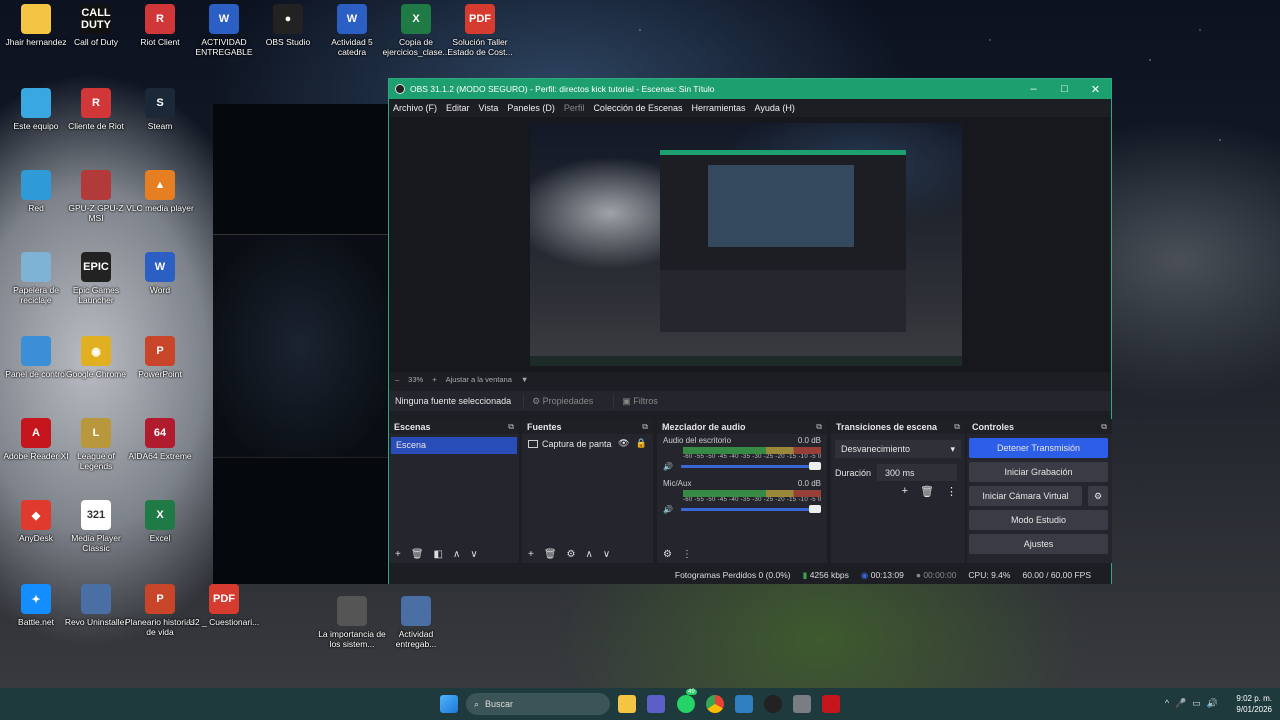 This screenshot has height=720, width=1280. What do you see at coordinates (489, 108) in the screenshot?
I see `menu-vista: Vista` at bounding box center [489, 108].